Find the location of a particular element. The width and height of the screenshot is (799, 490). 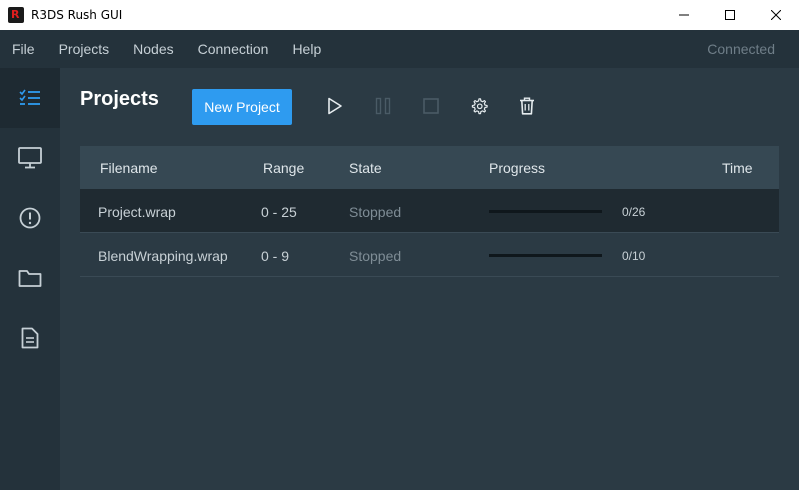

task-list-icon is located at coordinates (29, 97).